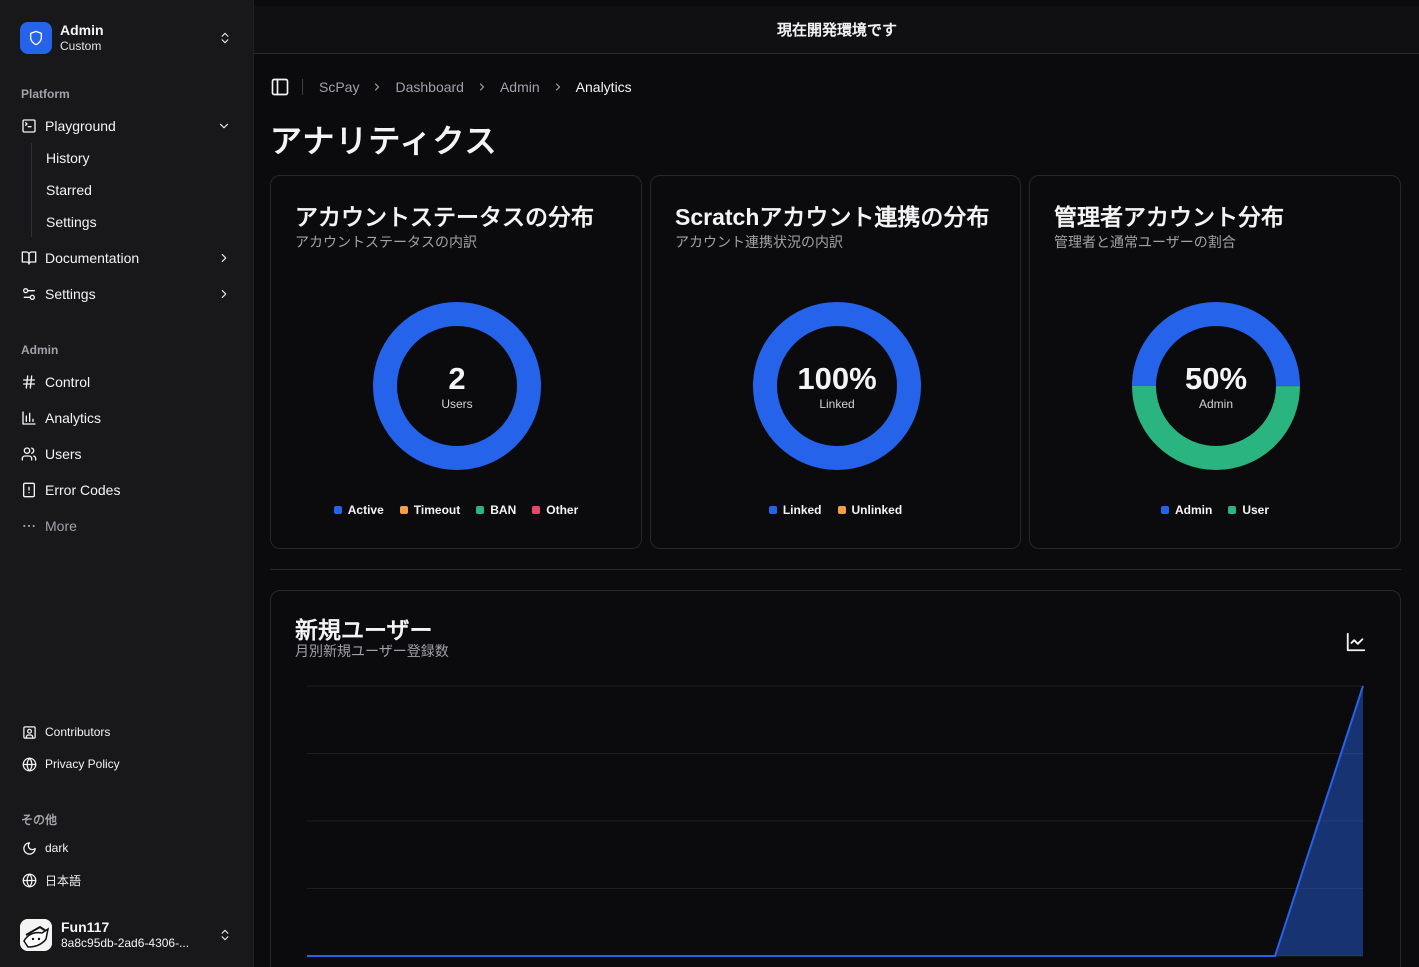 The width and height of the screenshot is (1419, 967). I want to click on sidebar-item-analytics: Analytics, so click(126, 418).